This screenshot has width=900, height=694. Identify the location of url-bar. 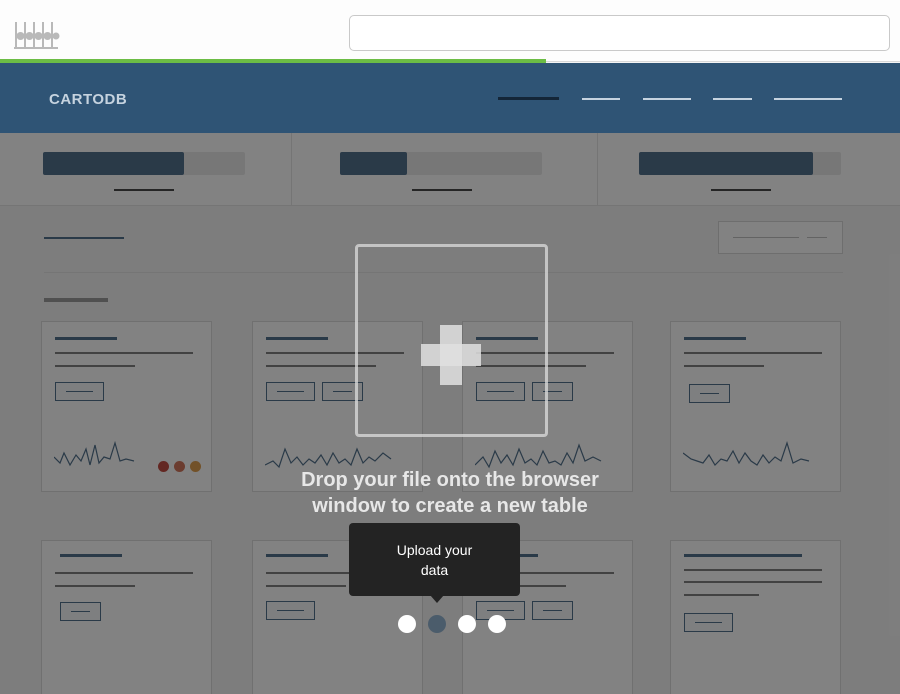
(619, 33).